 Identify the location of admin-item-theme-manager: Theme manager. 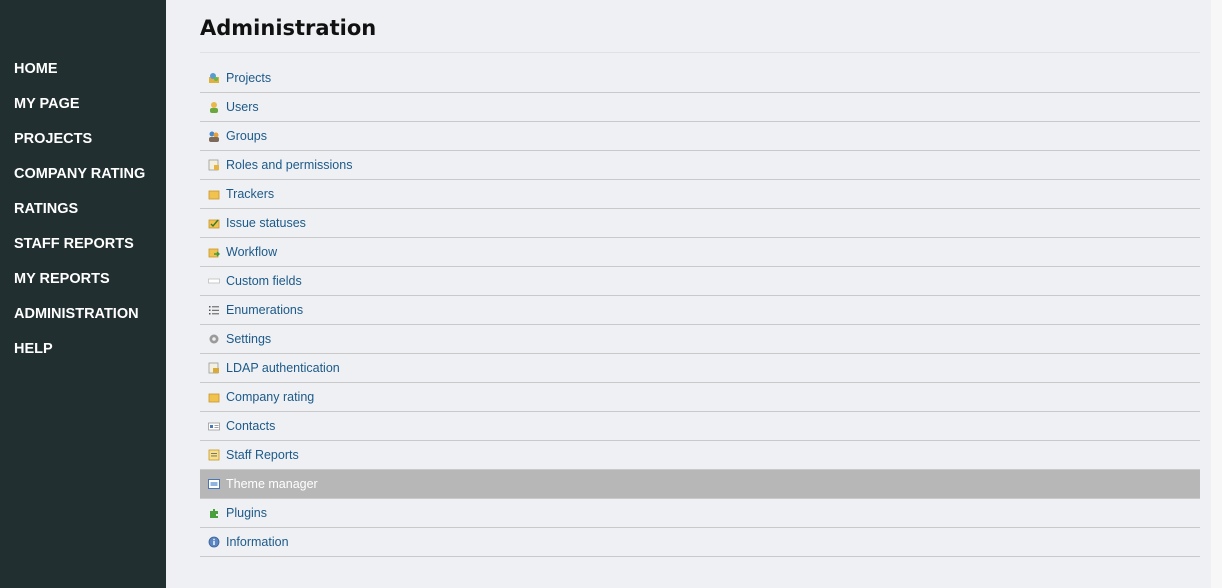
(700, 484).